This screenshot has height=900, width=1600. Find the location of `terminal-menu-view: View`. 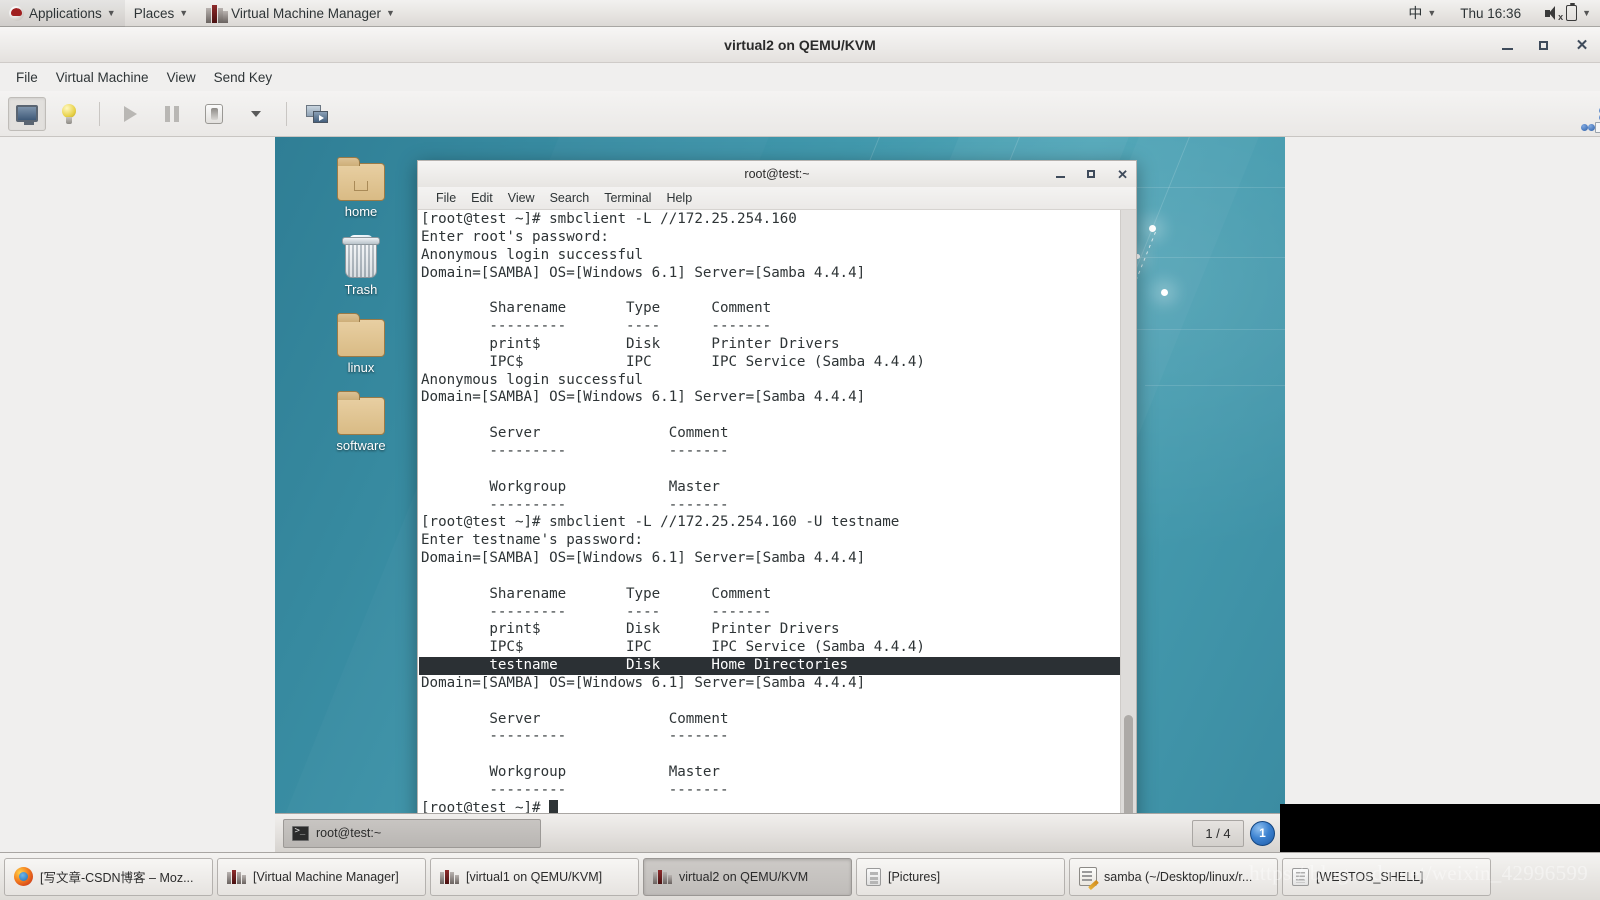

terminal-menu-view: View is located at coordinates (521, 198).